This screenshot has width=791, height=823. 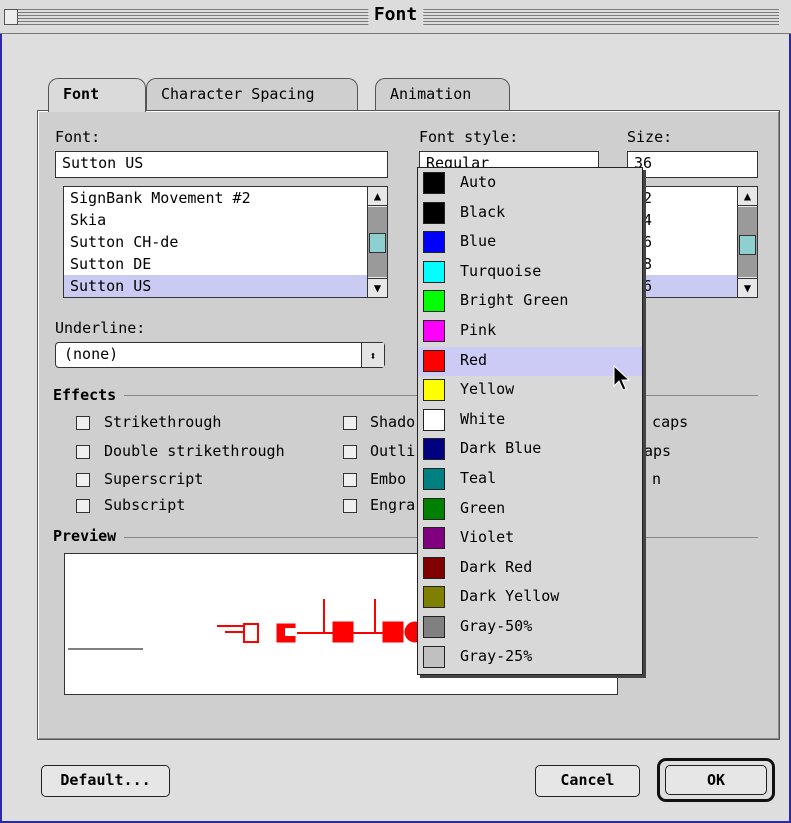 I want to click on underline-value: (none), so click(x=91, y=354).